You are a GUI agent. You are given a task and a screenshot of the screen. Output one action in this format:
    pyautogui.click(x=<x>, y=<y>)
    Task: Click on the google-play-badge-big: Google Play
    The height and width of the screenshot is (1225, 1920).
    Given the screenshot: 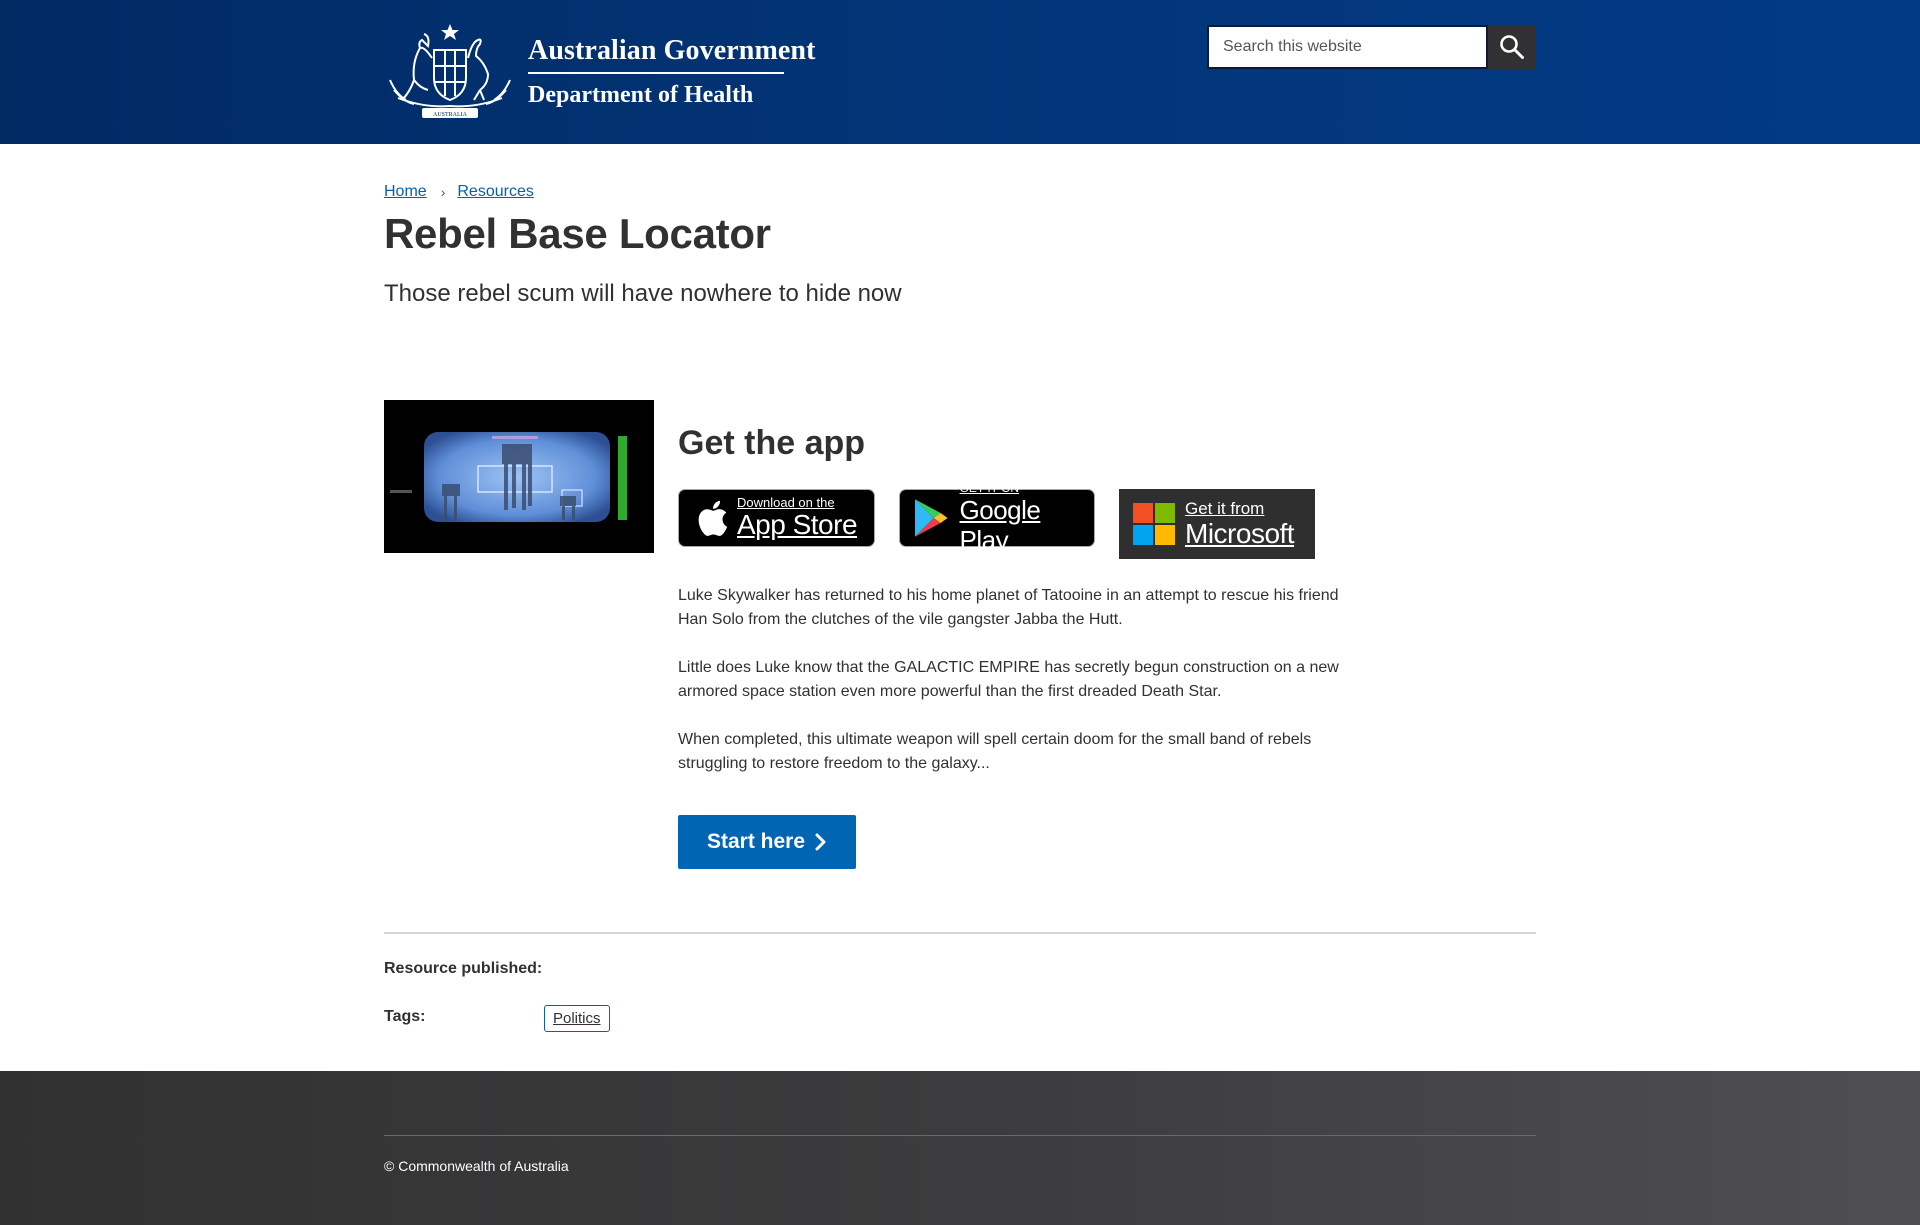 What is the action you would take?
    pyautogui.click(x=1000, y=525)
    